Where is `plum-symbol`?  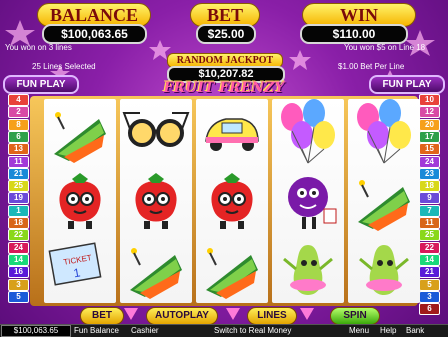
plum-symbol is located at coordinates (308, 201).